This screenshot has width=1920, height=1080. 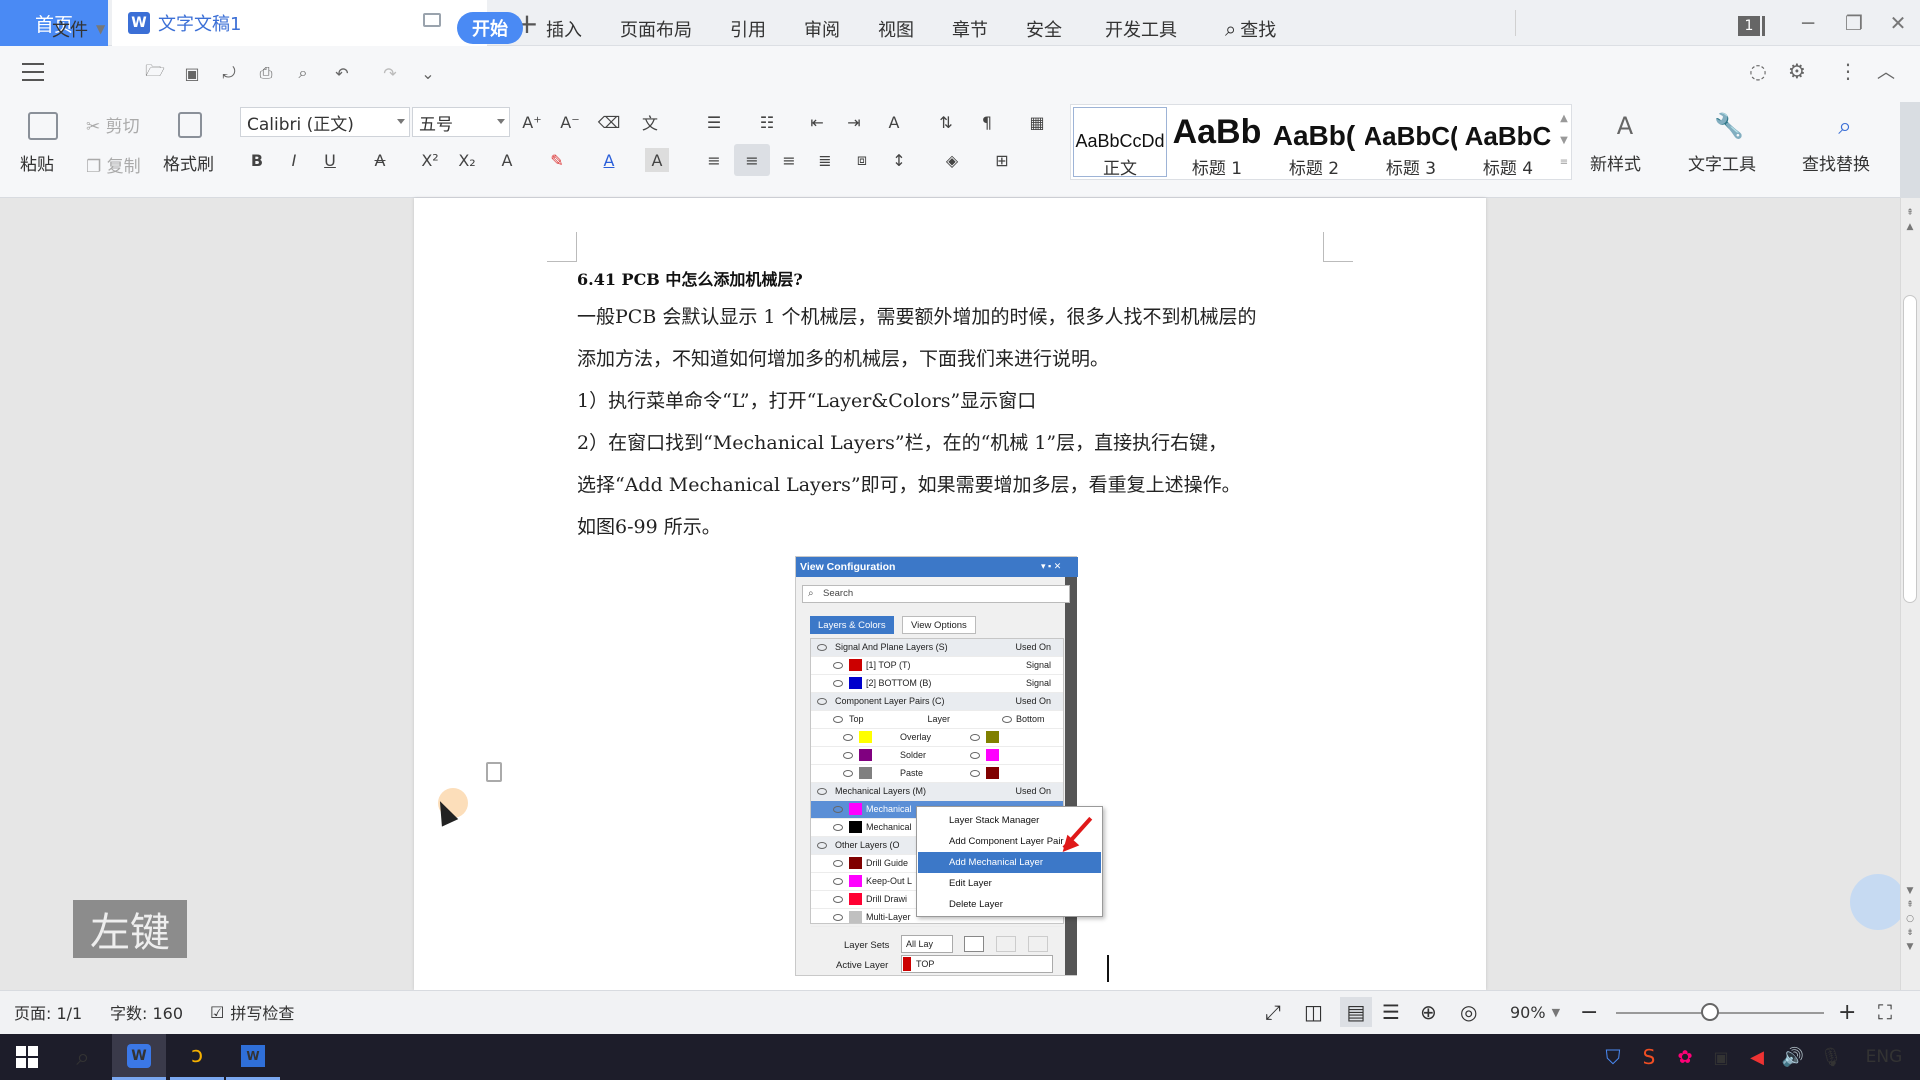 I want to click on char-shading-icon: A, so click(x=657, y=160).